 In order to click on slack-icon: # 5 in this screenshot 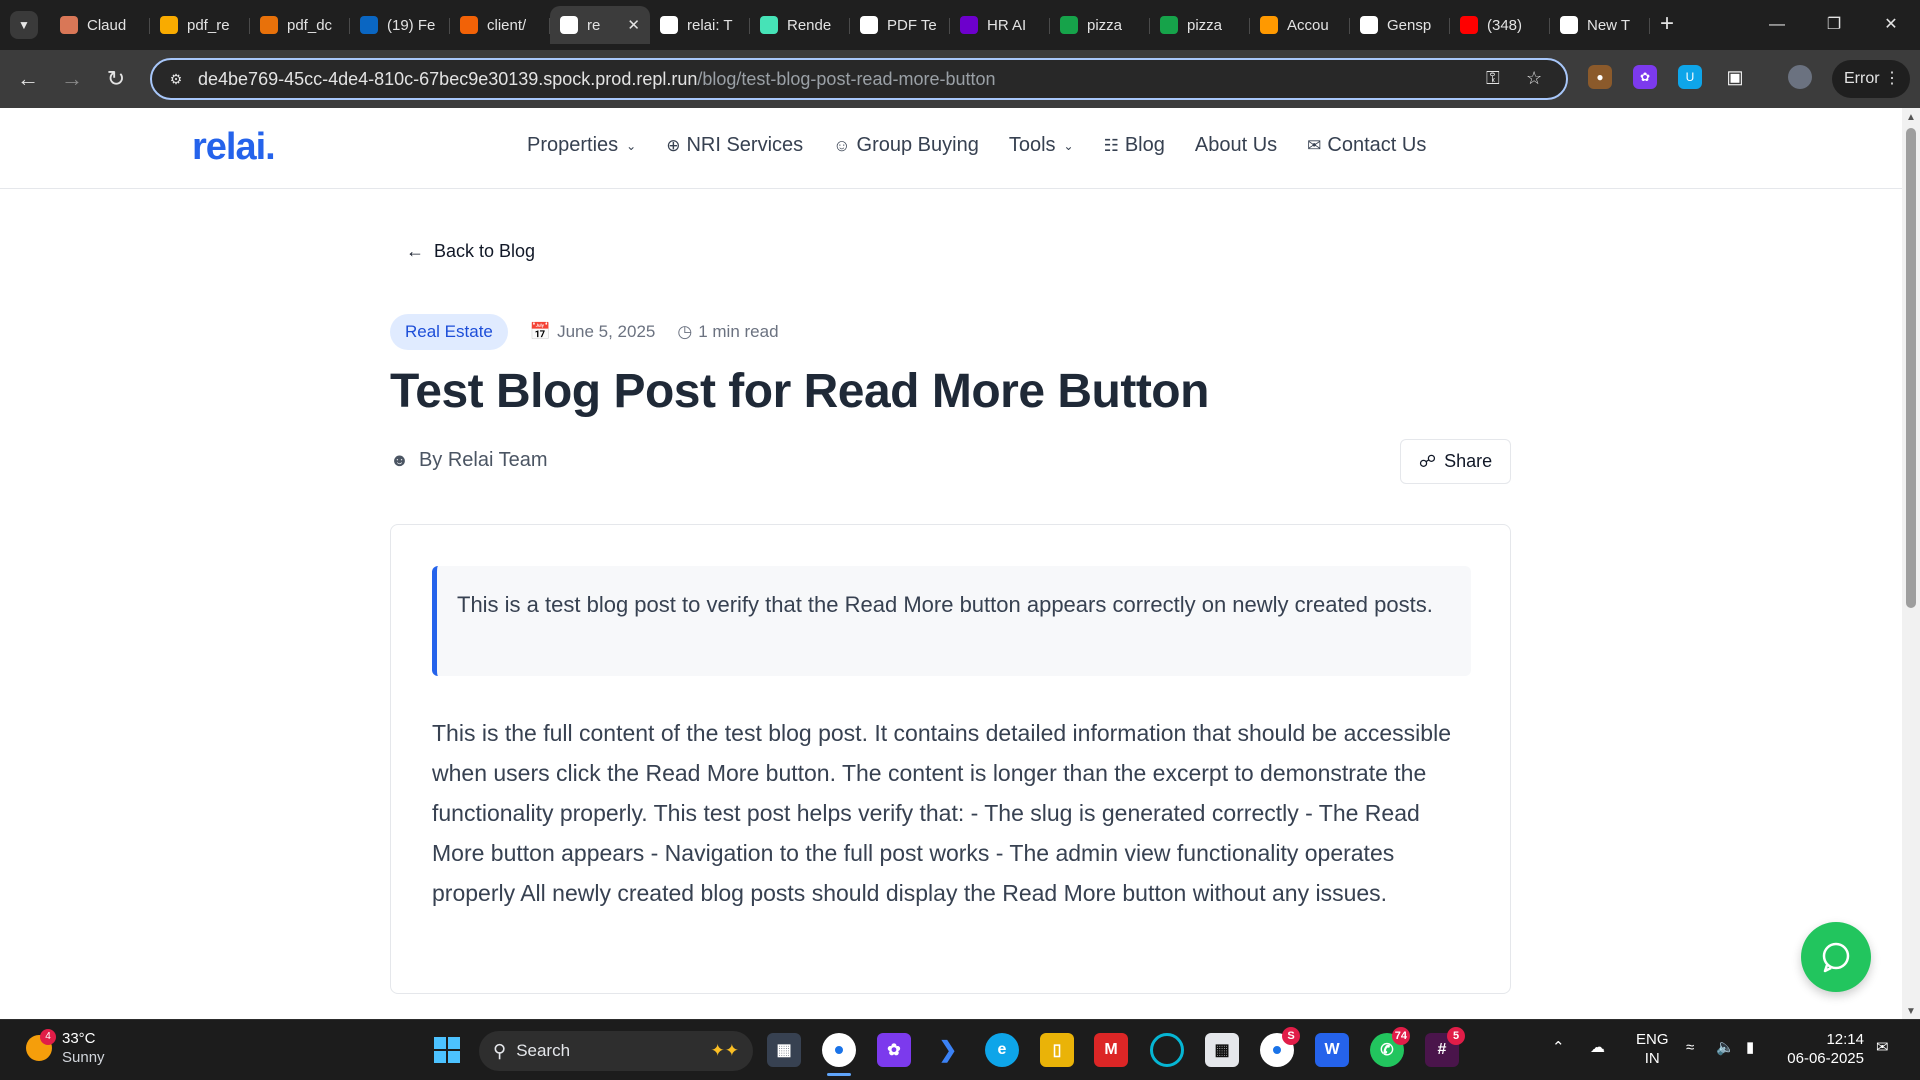, I will do `click(1445, 1047)`.